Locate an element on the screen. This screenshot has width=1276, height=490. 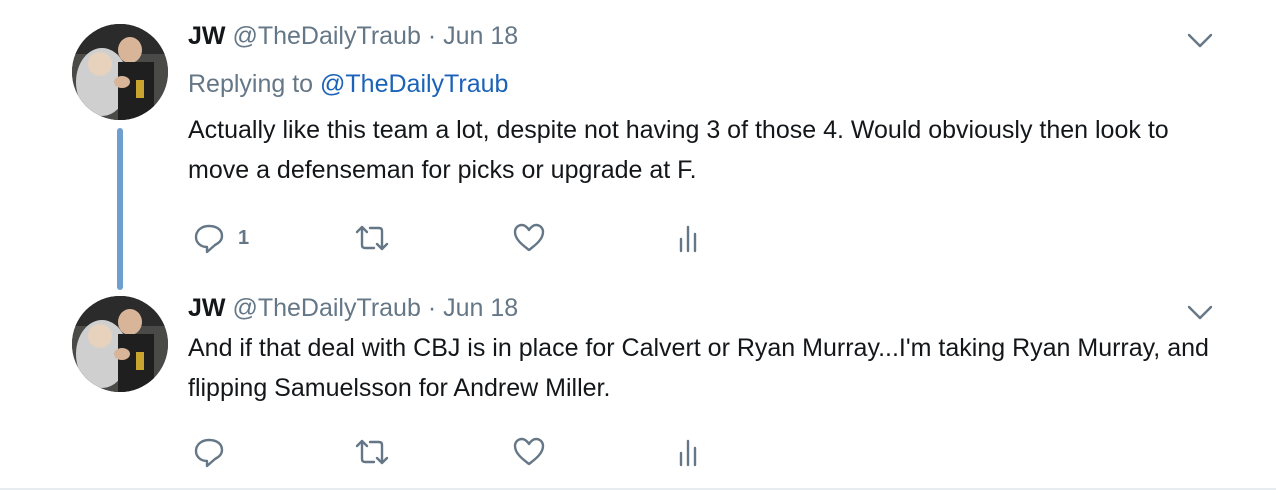
reply-button: 1 is located at coordinates (220, 238).